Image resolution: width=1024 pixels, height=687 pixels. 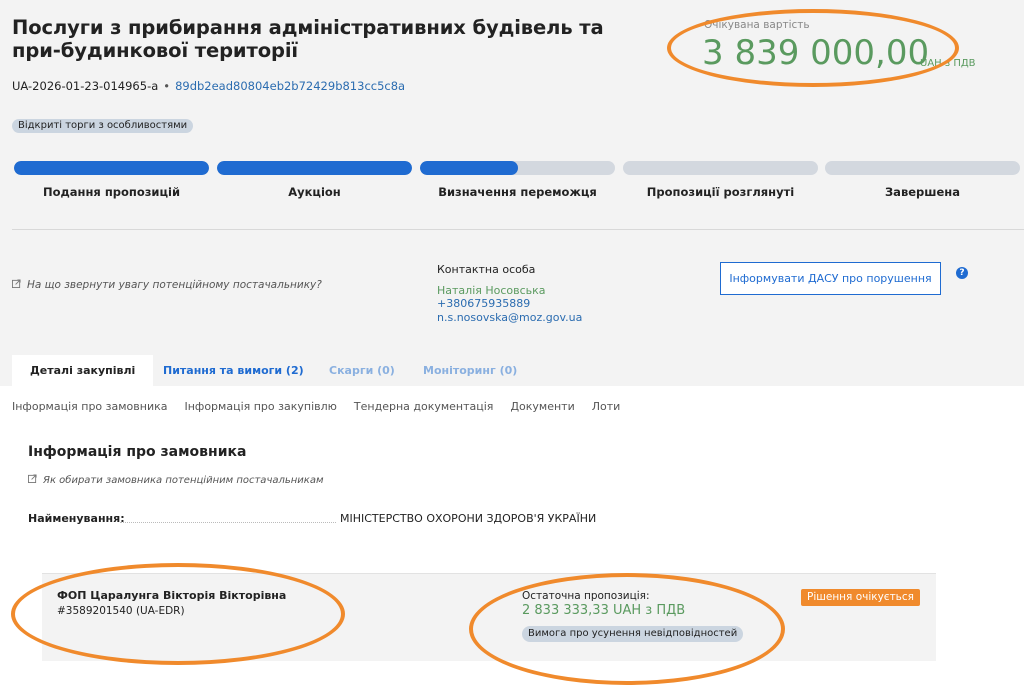 I want to click on offer-annotation-ellipse, so click(x=627, y=629).